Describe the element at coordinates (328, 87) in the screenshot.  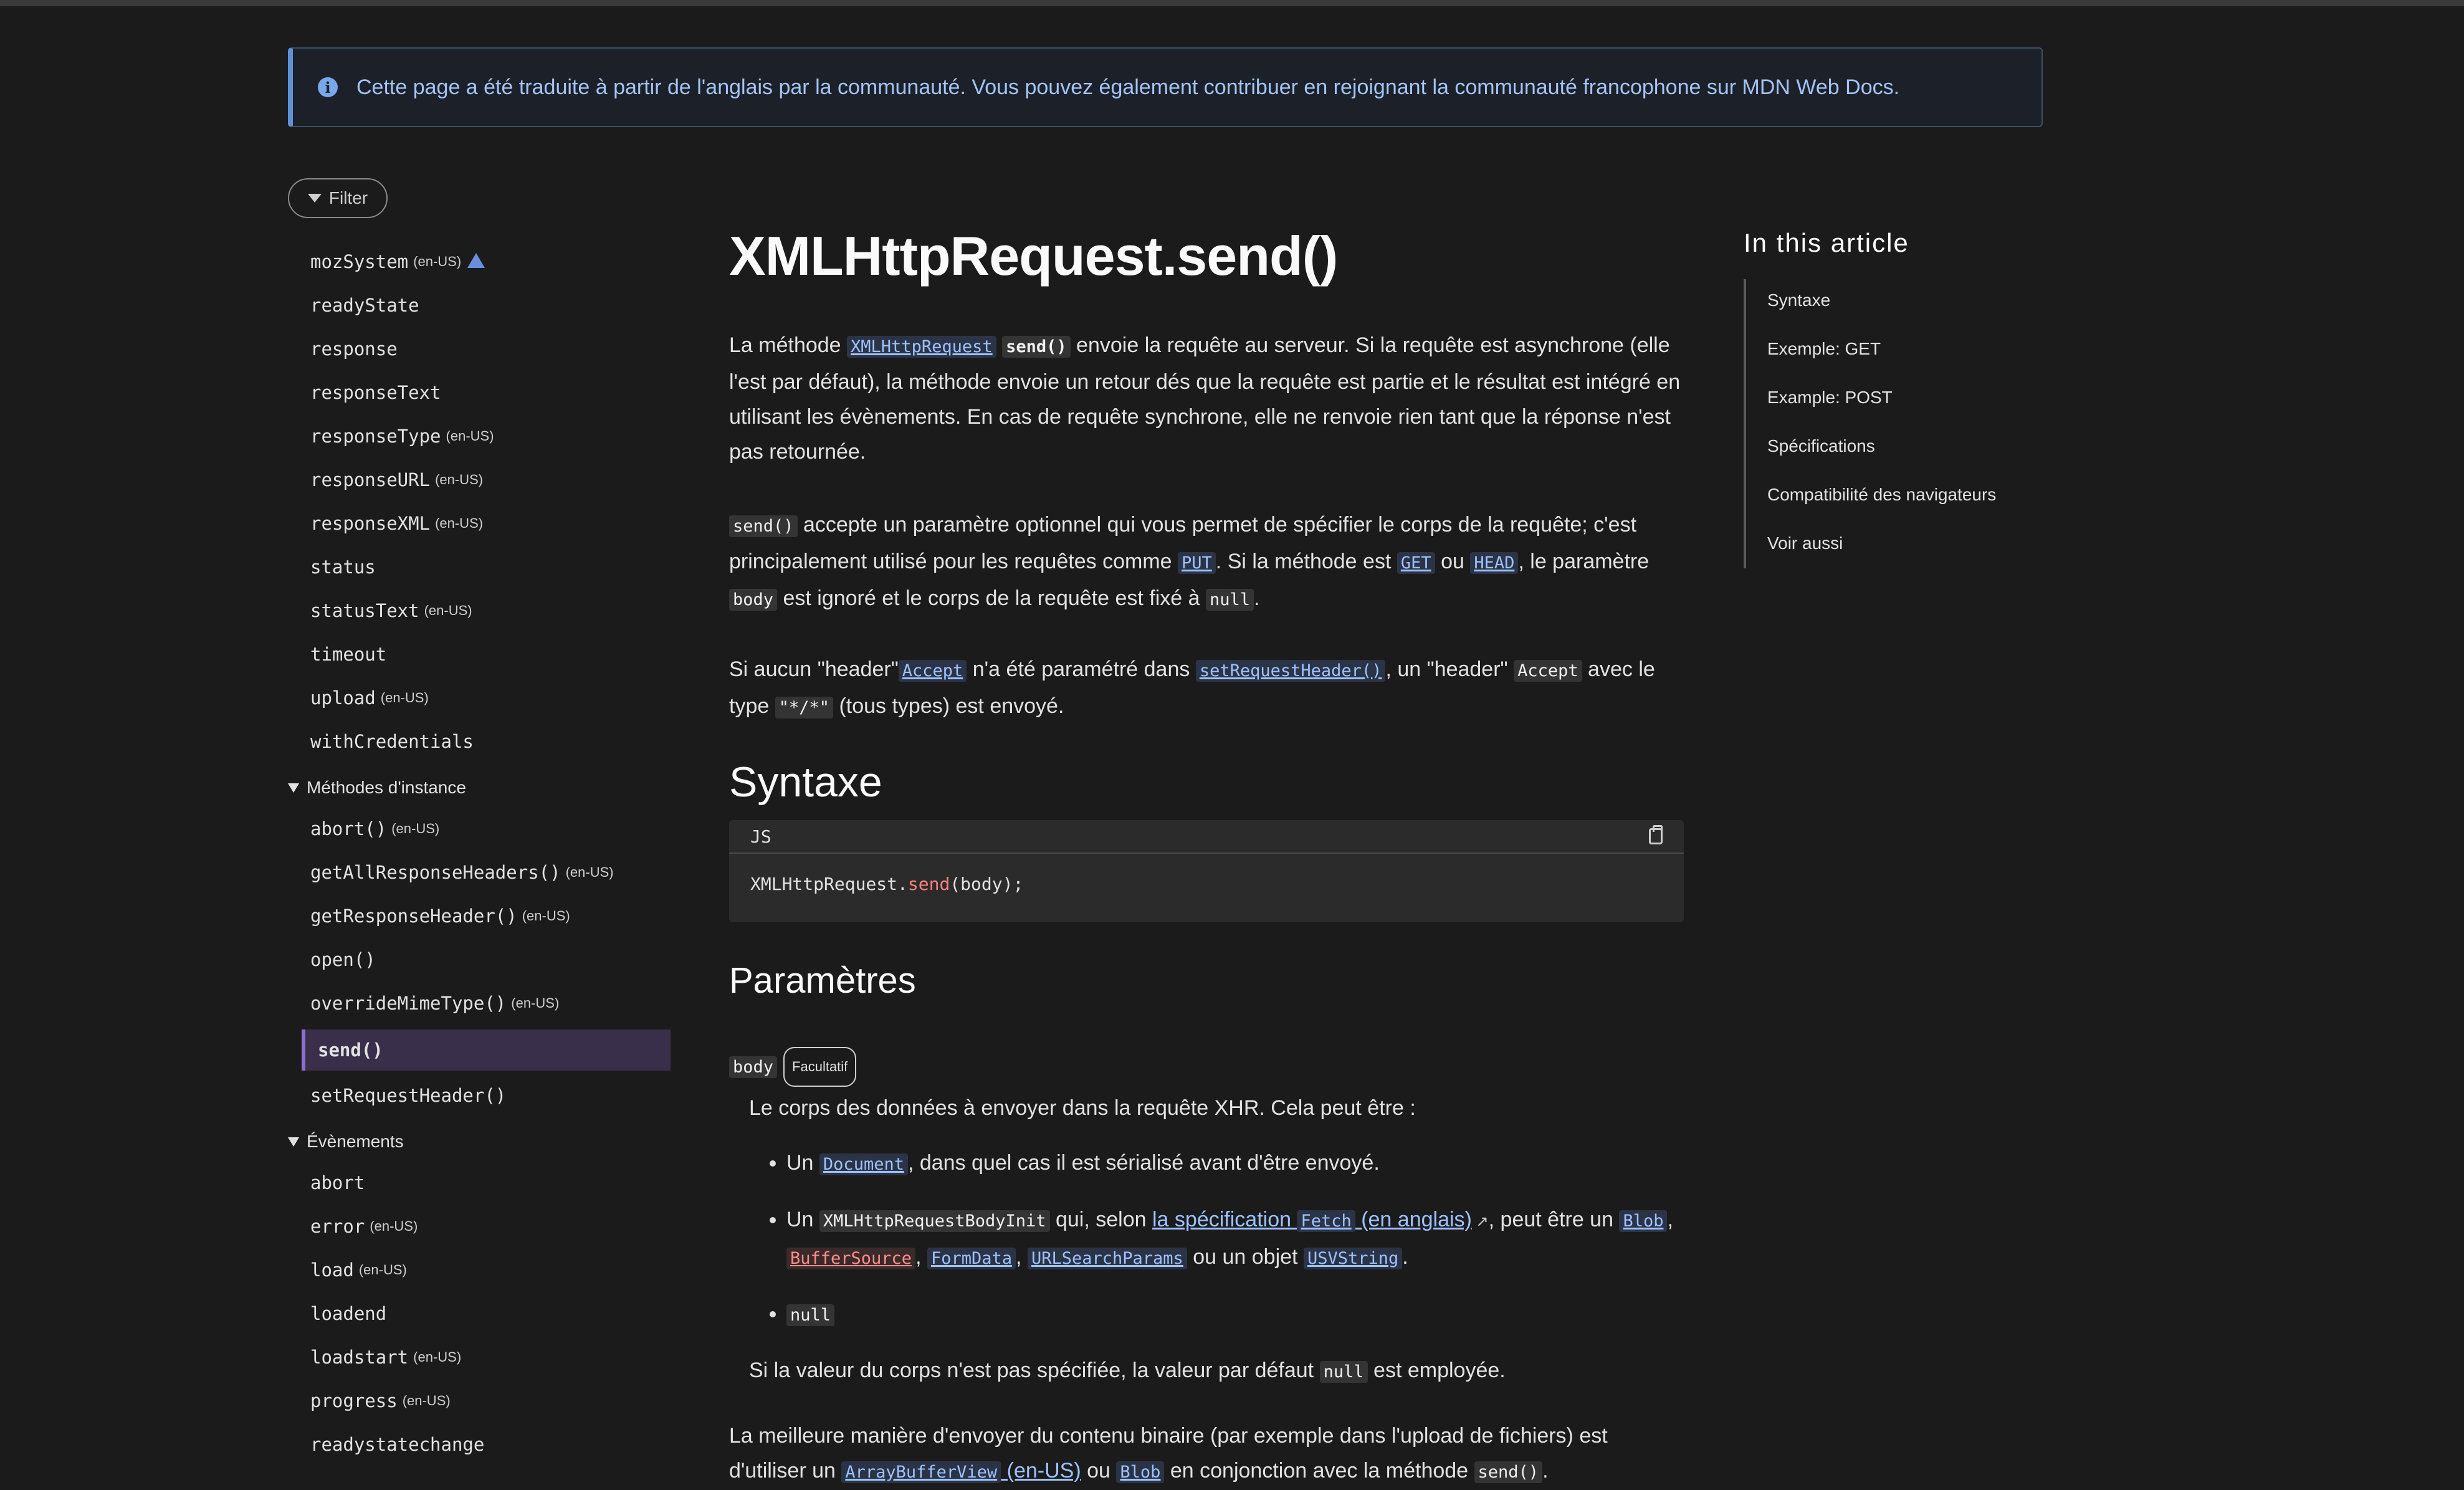
I see `info-icon: i` at that location.